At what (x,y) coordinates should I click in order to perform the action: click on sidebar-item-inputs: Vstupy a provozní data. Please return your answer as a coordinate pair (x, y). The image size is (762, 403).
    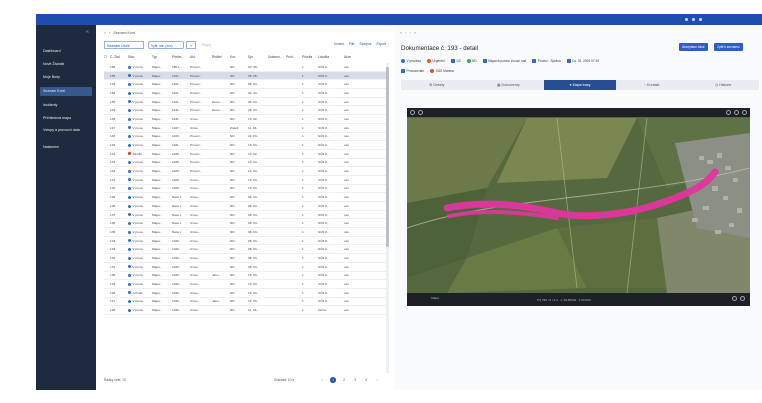
    Looking at the image, I should click on (66, 133).